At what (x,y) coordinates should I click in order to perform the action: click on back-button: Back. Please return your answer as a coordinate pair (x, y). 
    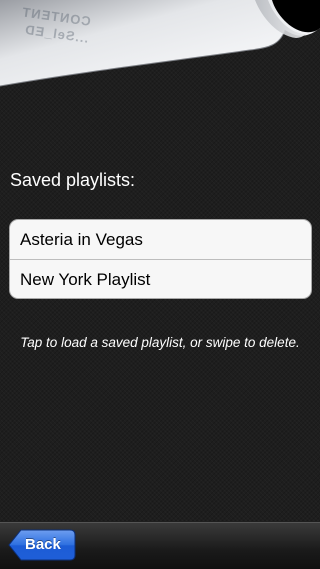
    Looking at the image, I should click on (42, 545).